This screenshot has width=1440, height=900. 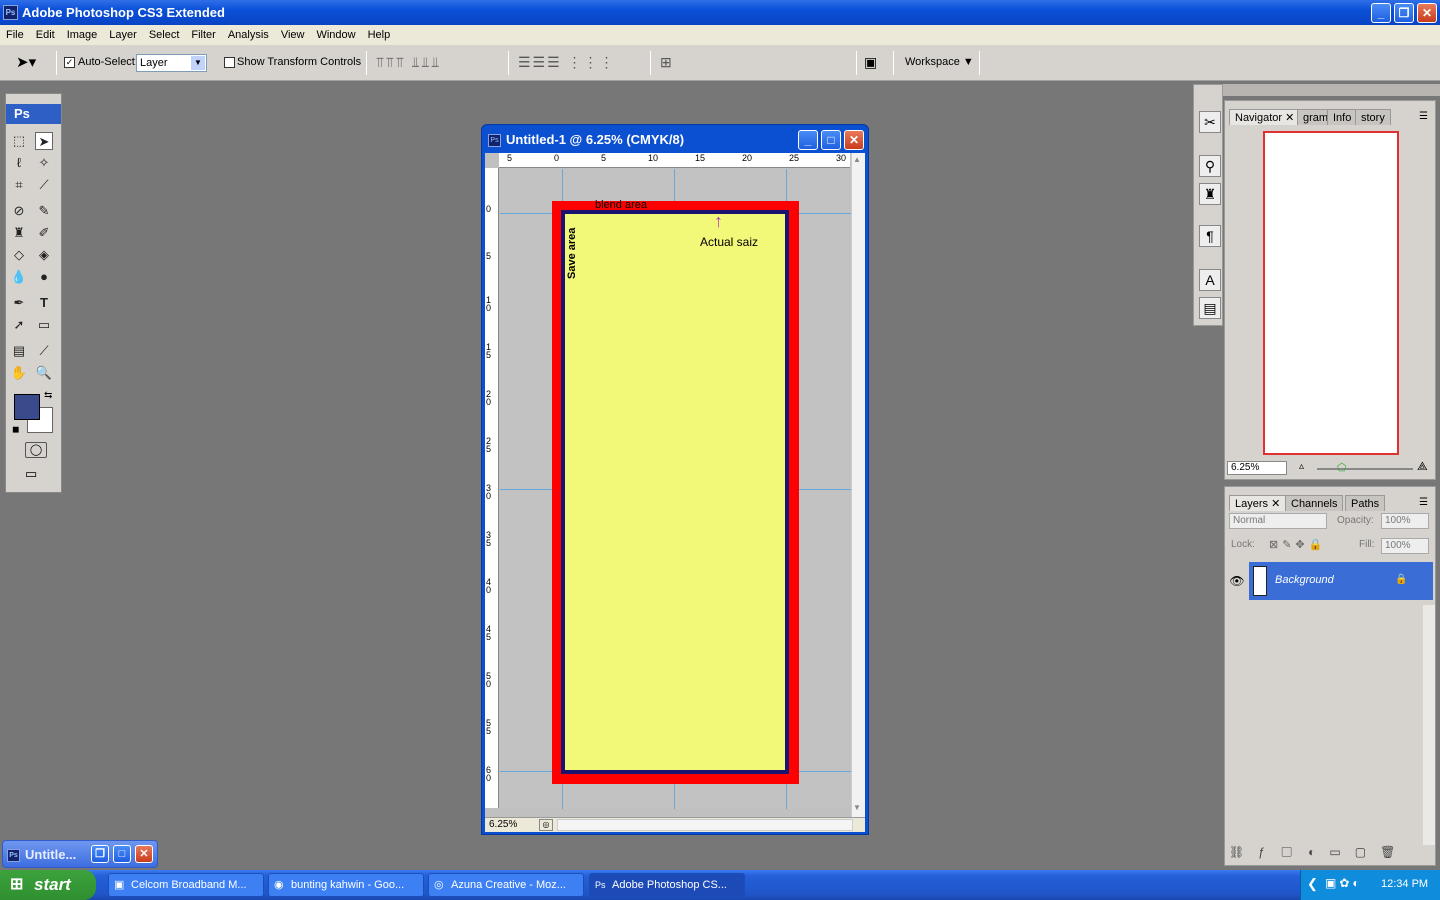 I want to click on menu-view: View, so click(x=293, y=35).